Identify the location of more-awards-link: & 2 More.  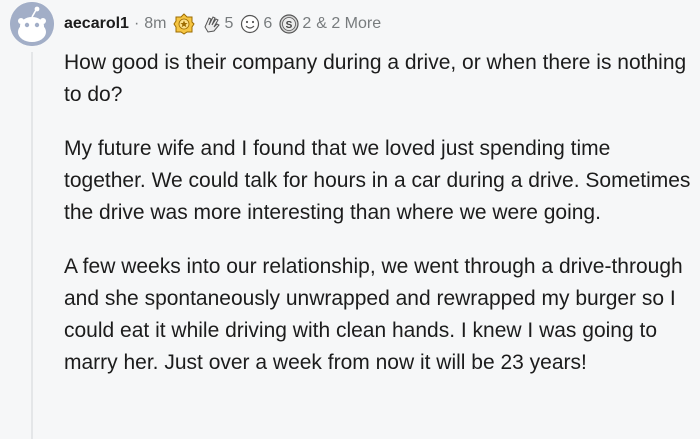
(348, 24).